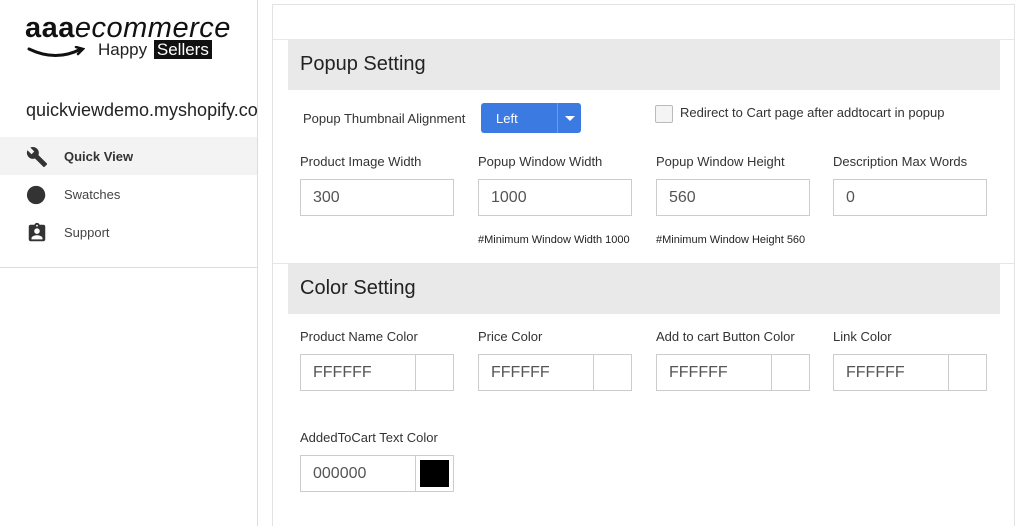  What do you see at coordinates (92, 194) in the screenshot?
I see `sidebar-item-label: Swatches` at bounding box center [92, 194].